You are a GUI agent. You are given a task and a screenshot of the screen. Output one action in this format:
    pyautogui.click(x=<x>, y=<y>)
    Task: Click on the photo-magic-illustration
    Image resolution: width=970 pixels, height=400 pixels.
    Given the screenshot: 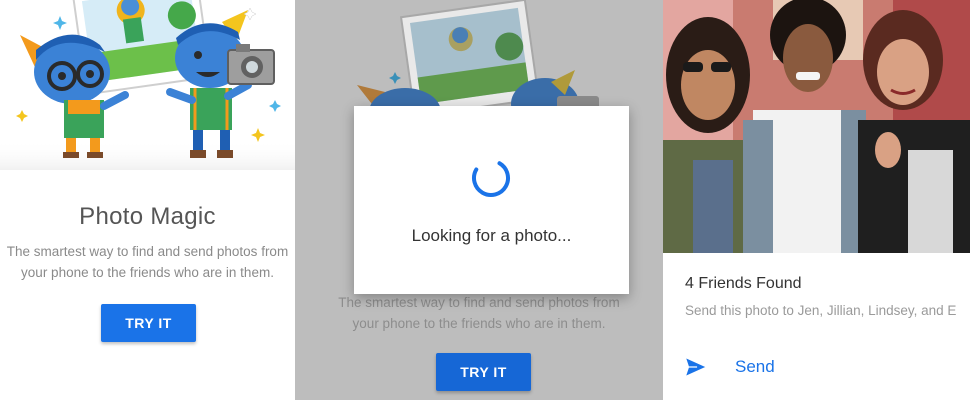 What is the action you would take?
    pyautogui.click(x=147, y=85)
    